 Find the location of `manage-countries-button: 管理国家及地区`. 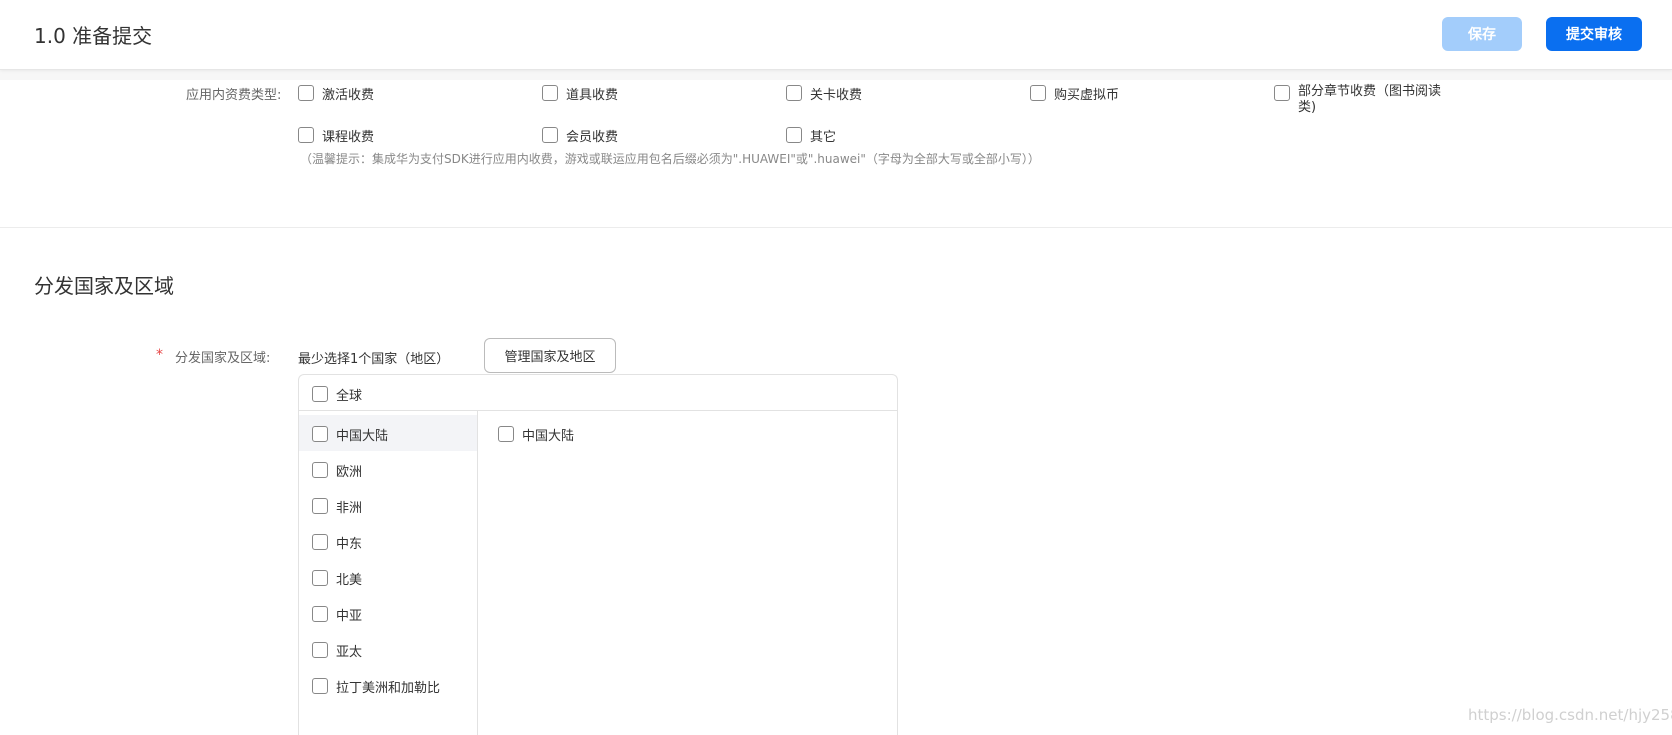

manage-countries-button: 管理国家及地区 is located at coordinates (550, 355).